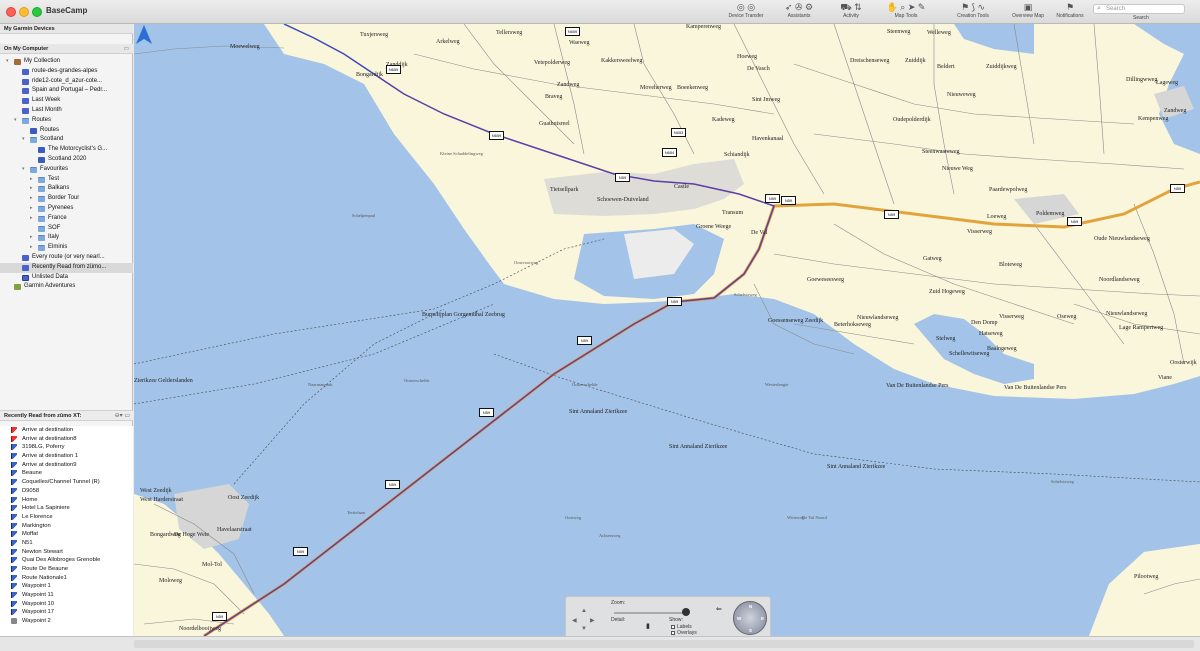 The height and width of the screenshot is (651, 1200). I want to click on waypoint-item: Waypoint 2, so click(66, 621).